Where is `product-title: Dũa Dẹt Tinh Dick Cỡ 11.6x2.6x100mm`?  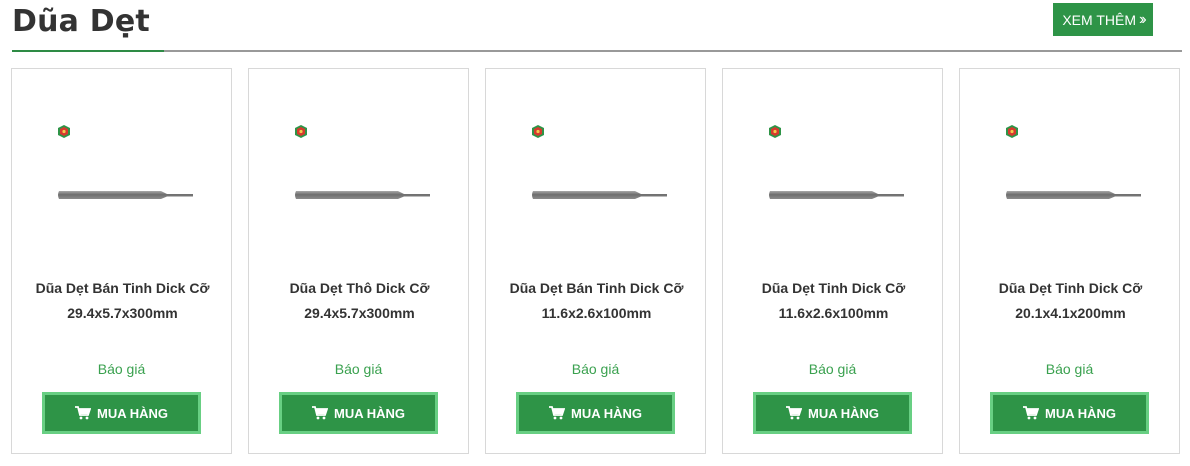
product-title: Dũa Dẹt Tinh Dick Cỡ 11.6x2.6x100mm is located at coordinates (833, 301).